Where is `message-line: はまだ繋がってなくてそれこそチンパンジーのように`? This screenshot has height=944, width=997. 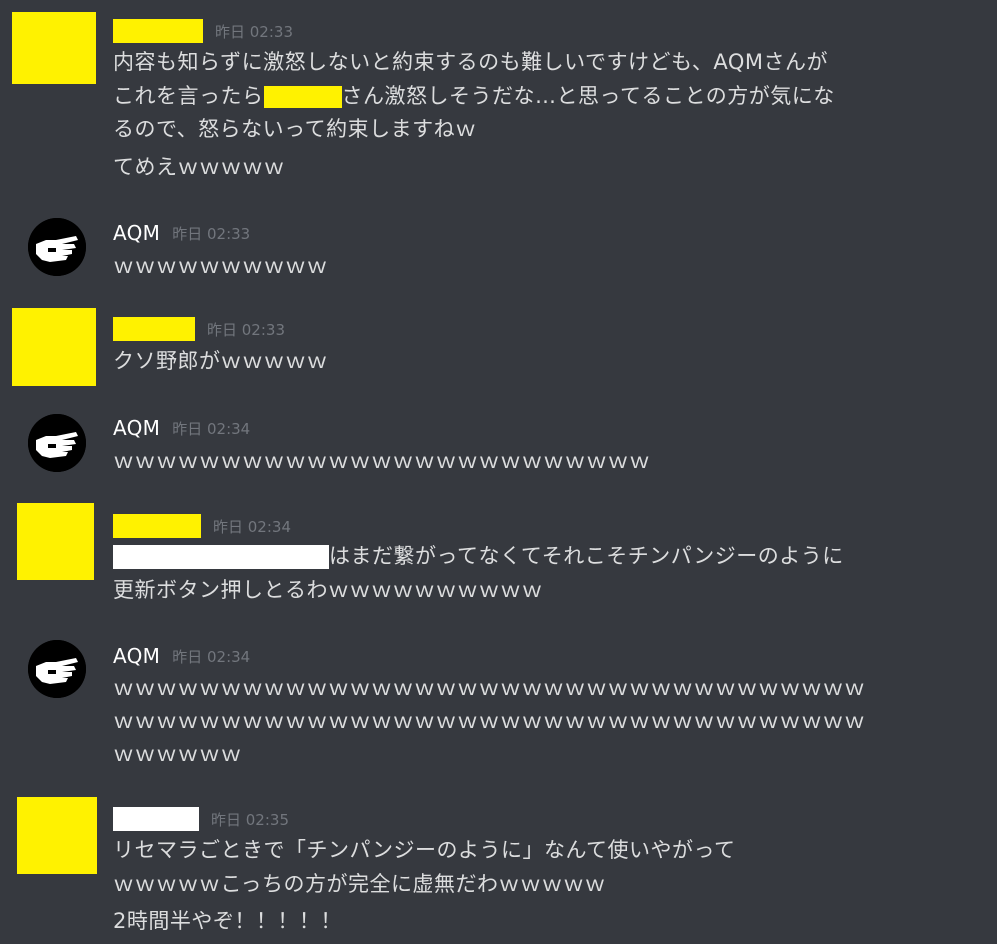 message-line: はまだ繋がってなくてそれこそチンパンジーのように is located at coordinates (478, 556).